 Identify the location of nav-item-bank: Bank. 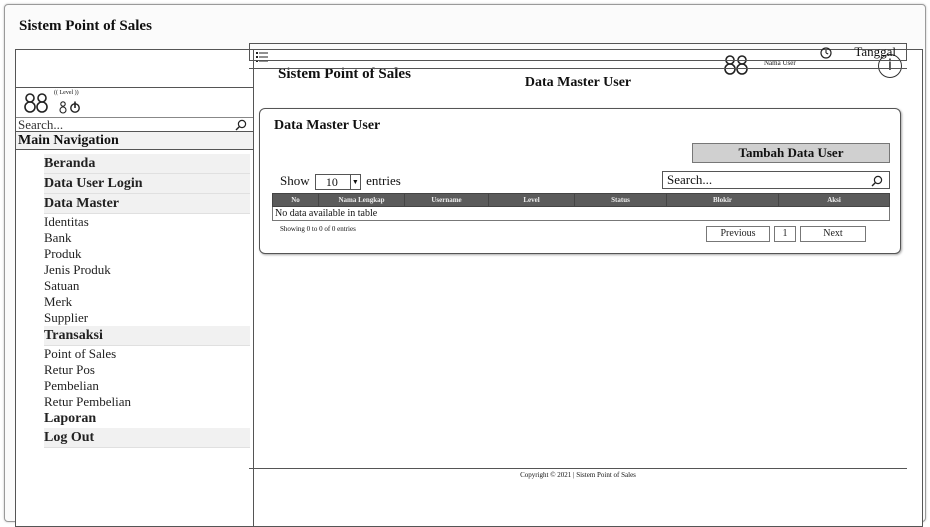
(148, 238).